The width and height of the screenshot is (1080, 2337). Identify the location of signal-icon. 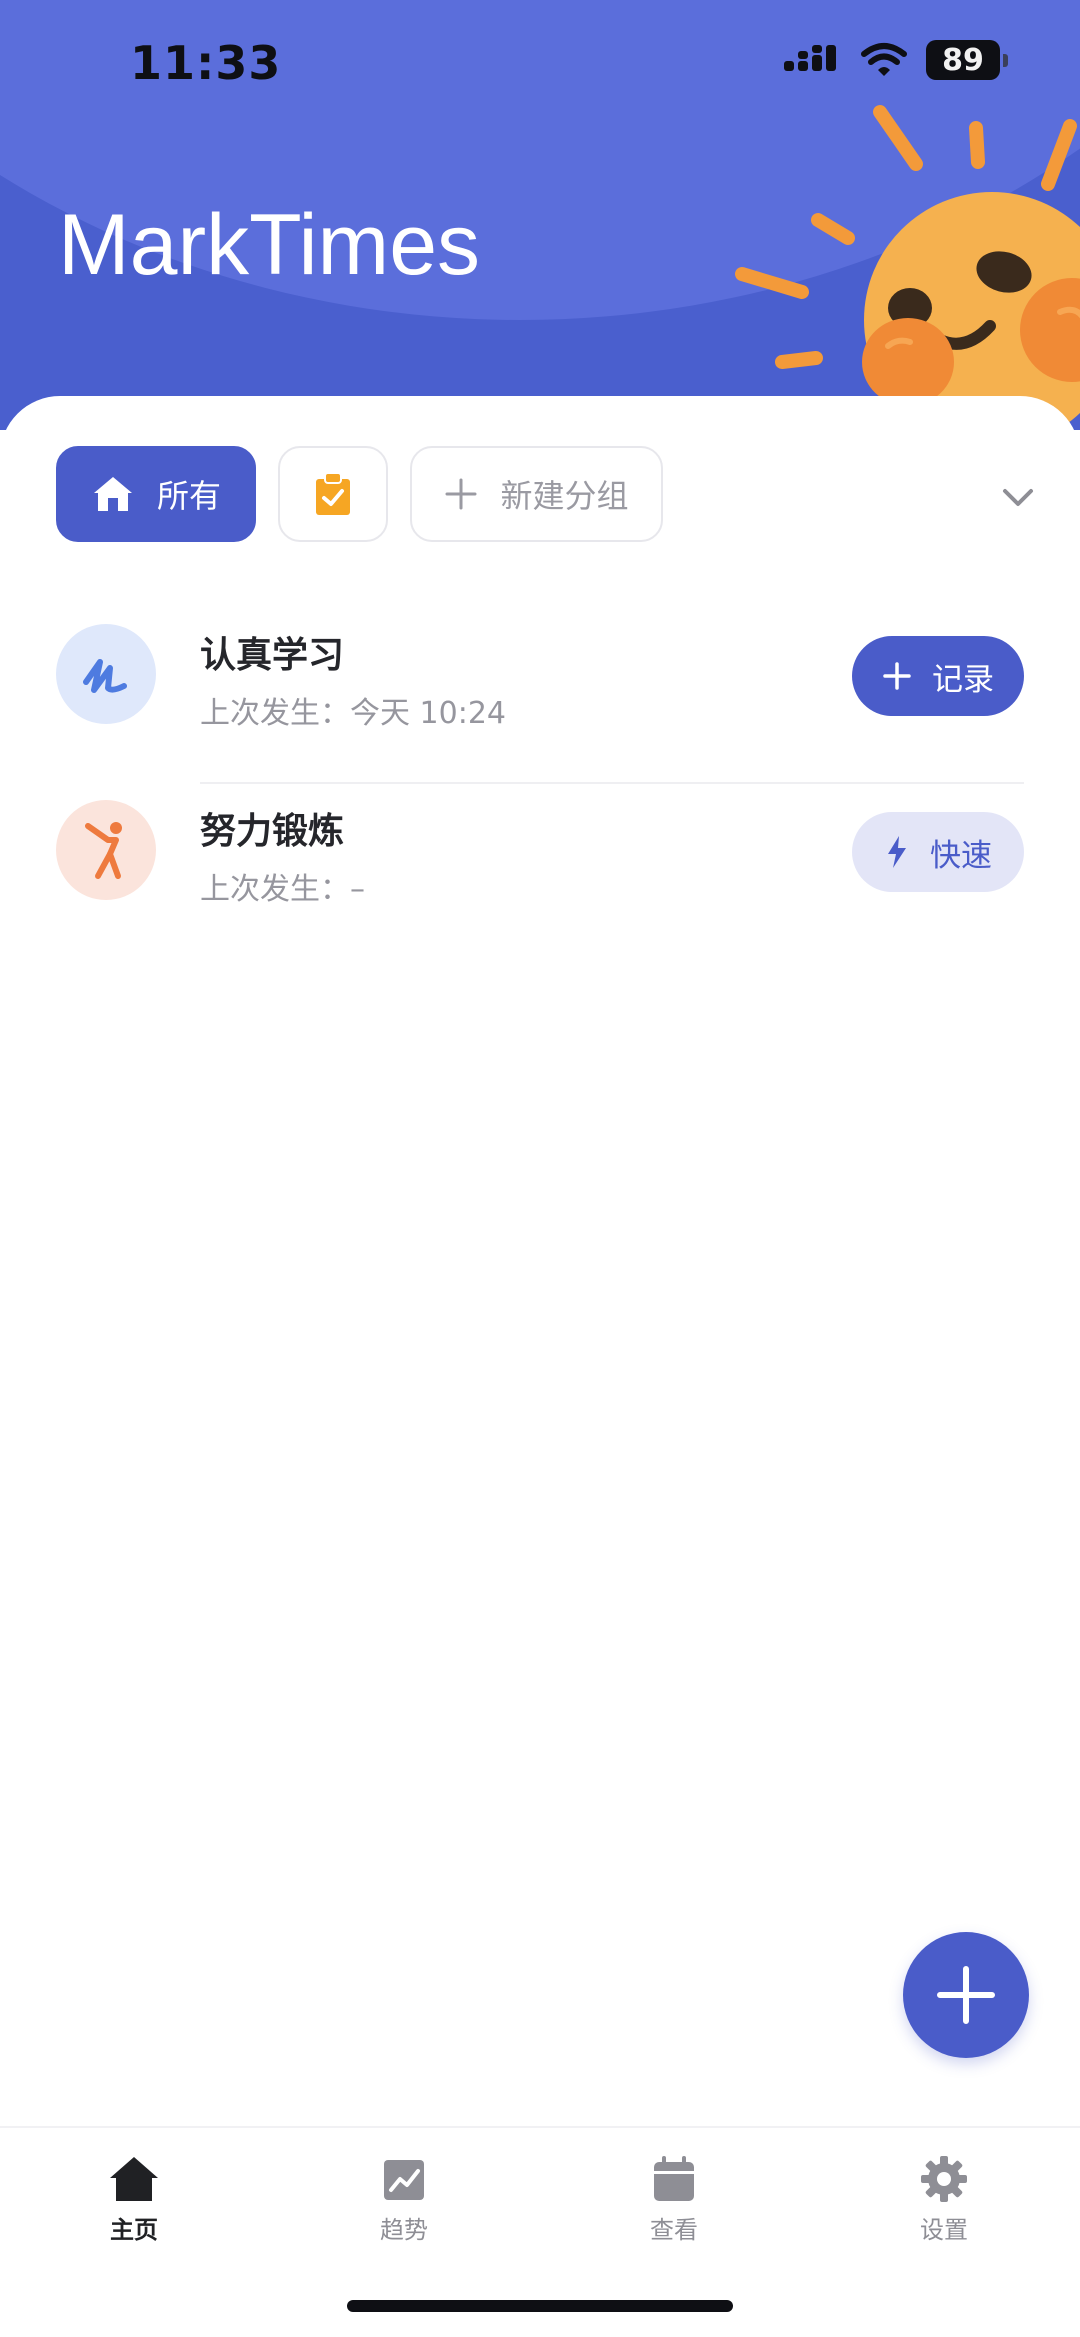
(810, 58).